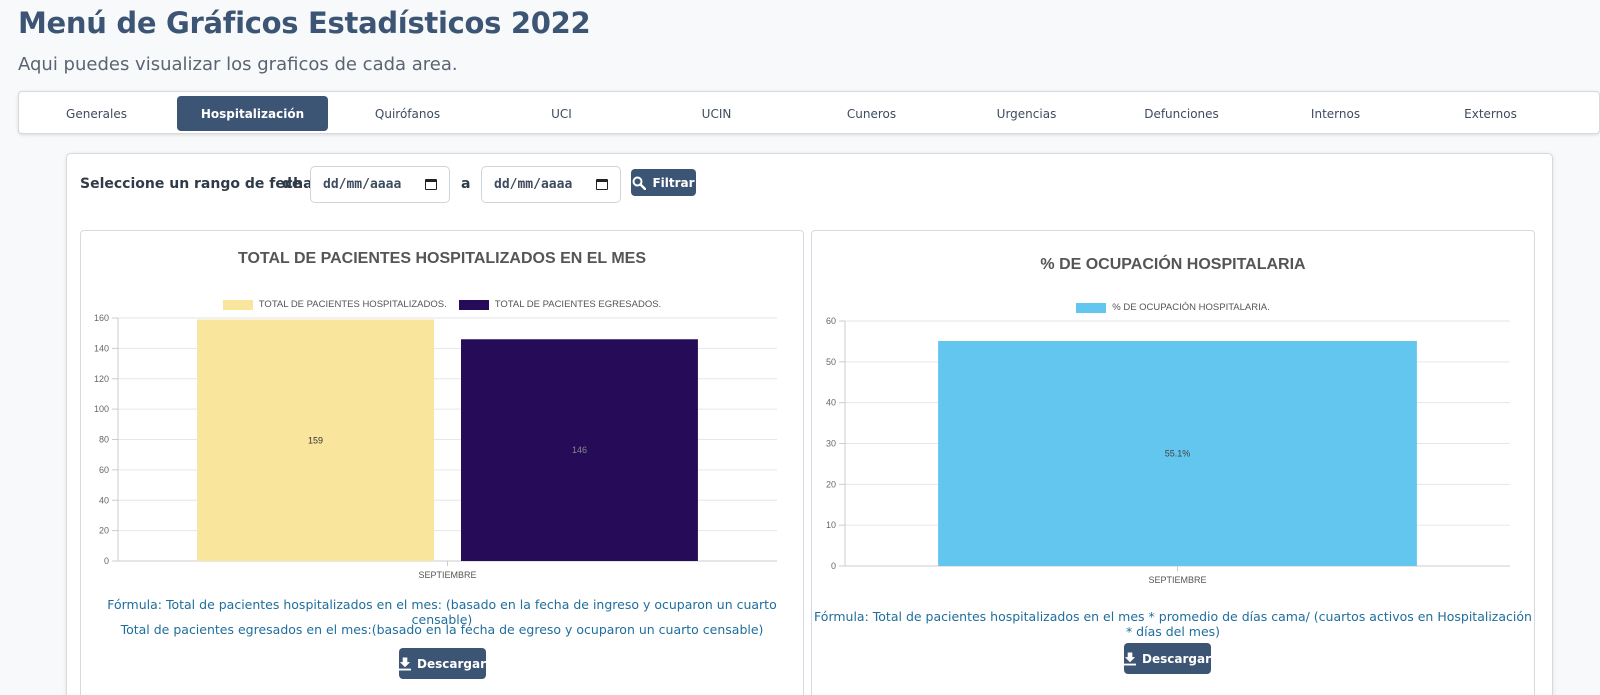  I want to click on tab-uci: UCI, so click(561, 113).